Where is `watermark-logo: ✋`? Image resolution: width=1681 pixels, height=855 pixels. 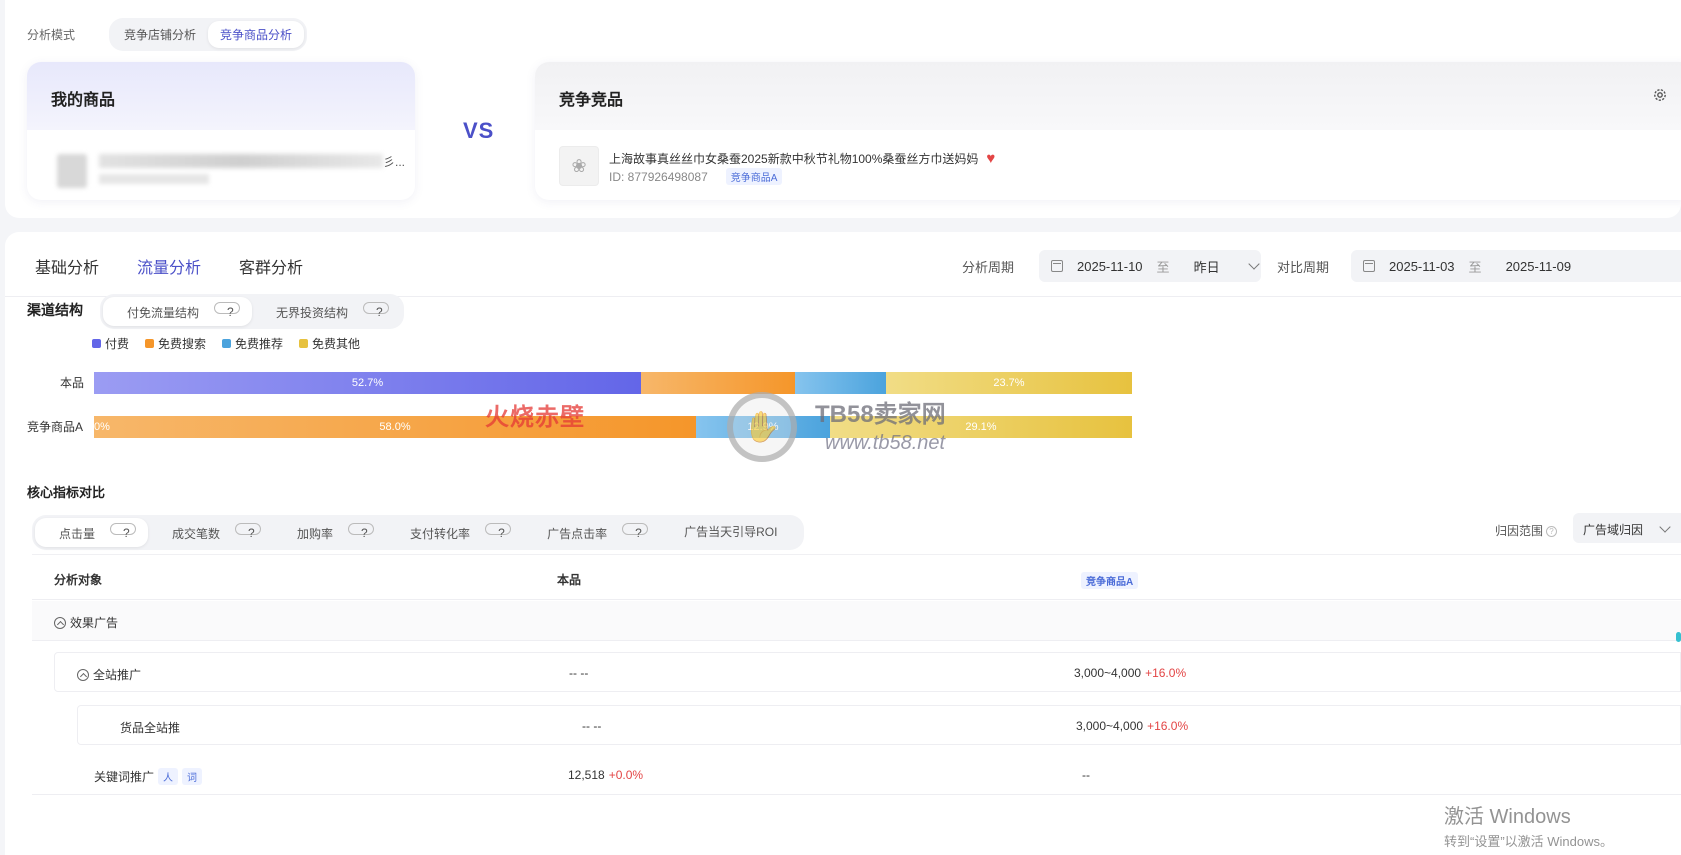 watermark-logo: ✋ is located at coordinates (762, 427).